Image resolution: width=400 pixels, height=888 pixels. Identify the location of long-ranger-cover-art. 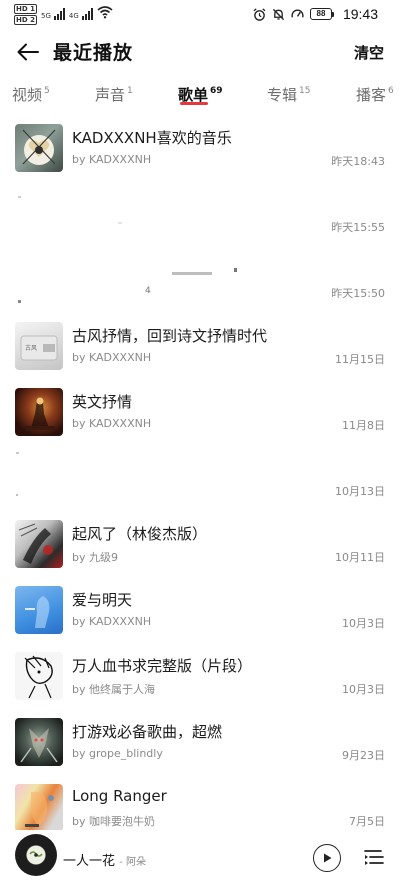
(39, 809).